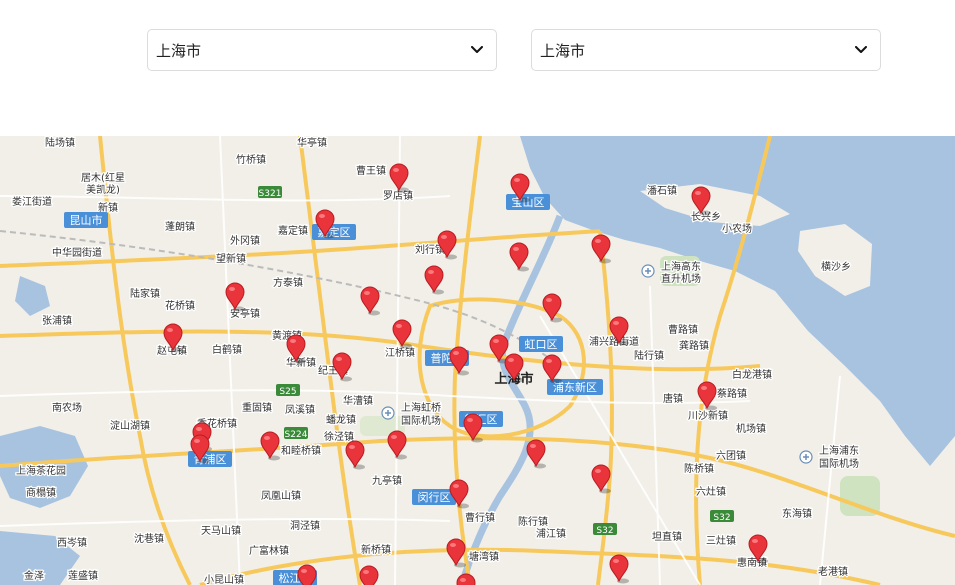 This screenshot has width=955, height=585. Describe the element at coordinates (551, 533) in the screenshot. I see `place-label: 浦江镇` at that location.